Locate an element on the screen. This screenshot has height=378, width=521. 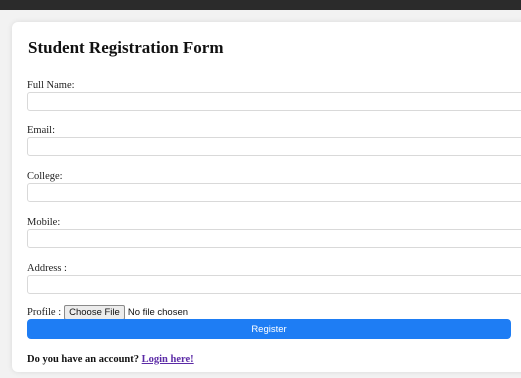
profile-row: Profile : Choose File No file chosen is located at coordinates (107, 312).